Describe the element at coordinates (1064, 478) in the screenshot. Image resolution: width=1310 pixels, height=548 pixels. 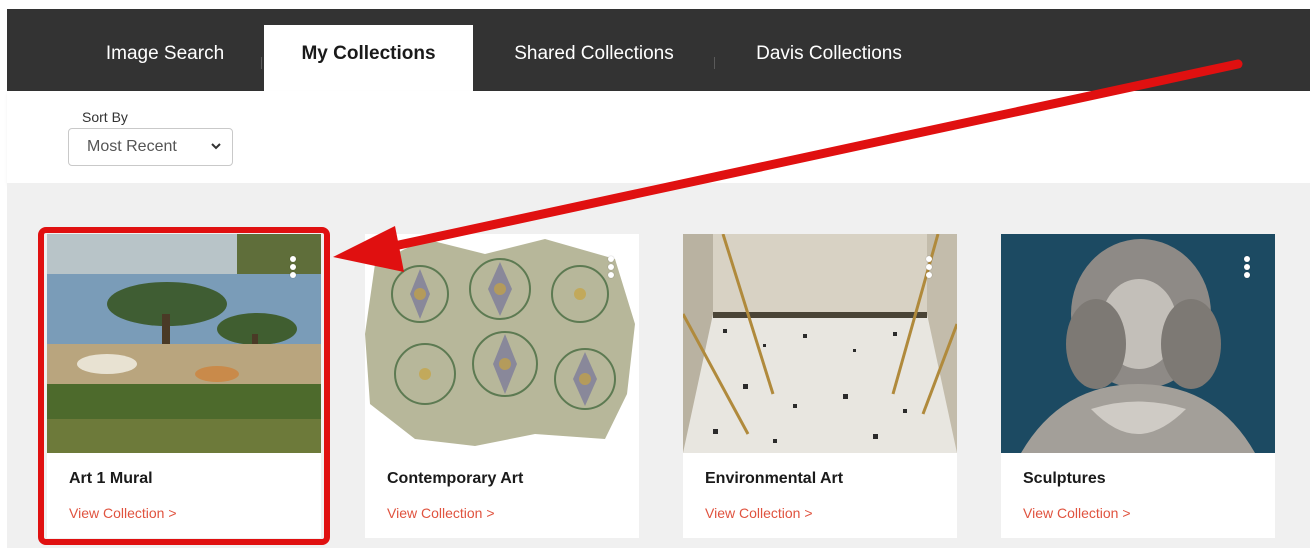
I see `collection-title: Sculptures` at that location.